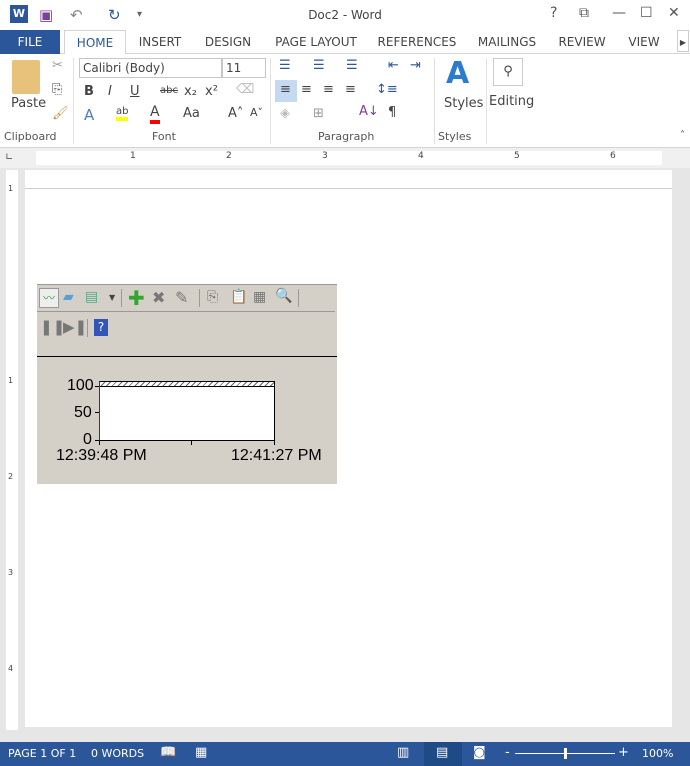 This screenshot has height=766, width=690. I want to click on view-dropdown-icon: ▼, so click(112, 297).